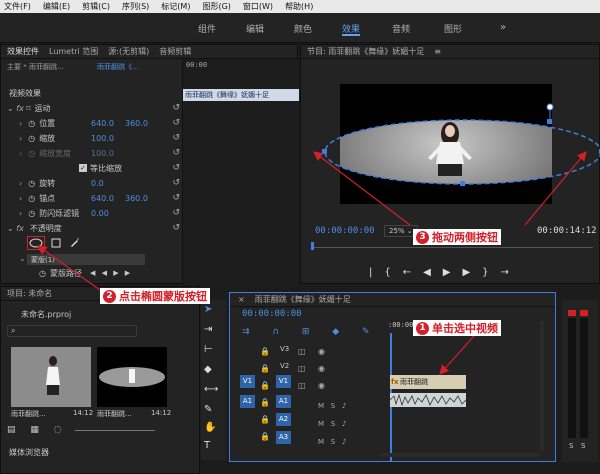  Describe the element at coordinates (163, 296) in the screenshot. I see `callout-2-text: 点击椭圆蒙版按钮` at that location.